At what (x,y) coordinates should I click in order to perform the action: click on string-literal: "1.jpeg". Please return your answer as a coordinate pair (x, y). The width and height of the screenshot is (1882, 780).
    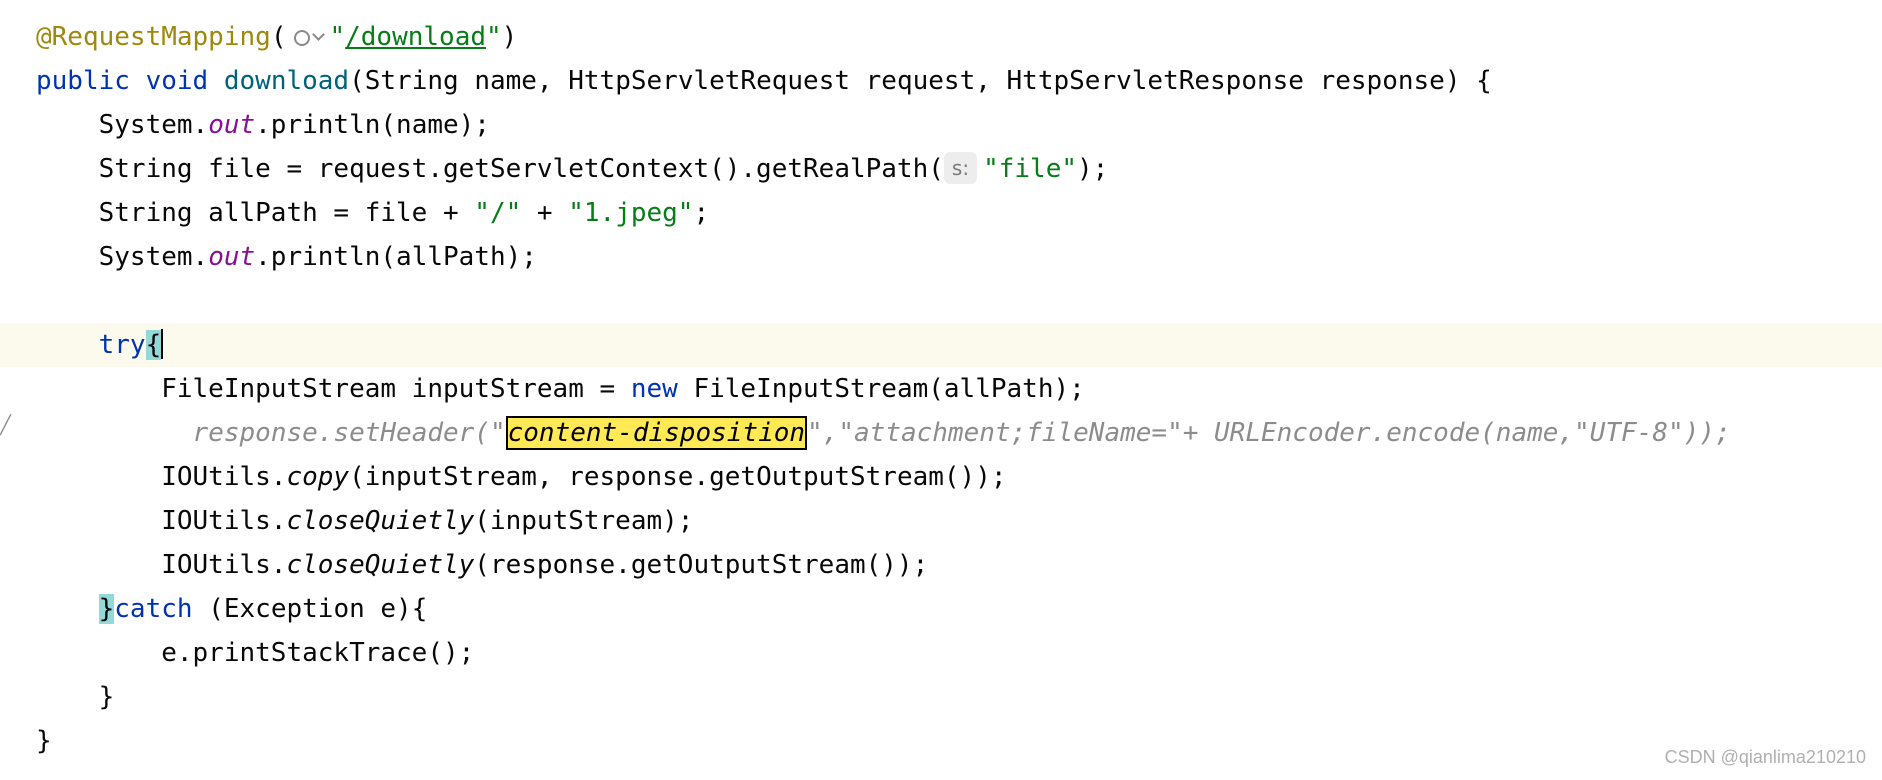
    Looking at the image, I should click on (631, 213).